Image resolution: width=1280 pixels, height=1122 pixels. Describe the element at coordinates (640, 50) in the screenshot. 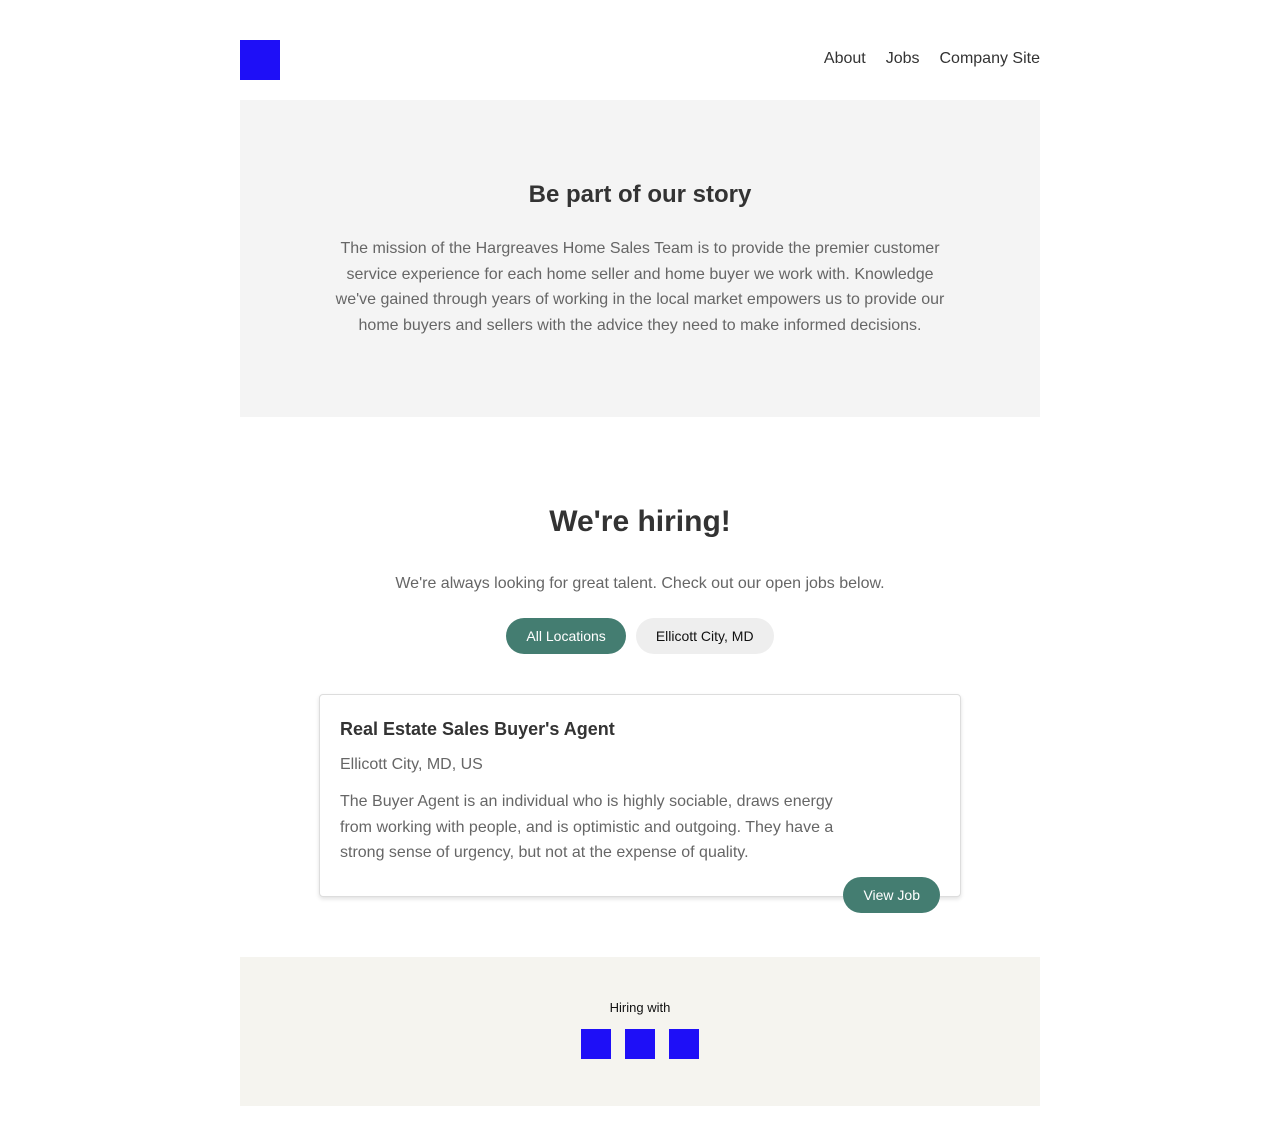

I see `site-header: About Jobs Company Site` at that location.